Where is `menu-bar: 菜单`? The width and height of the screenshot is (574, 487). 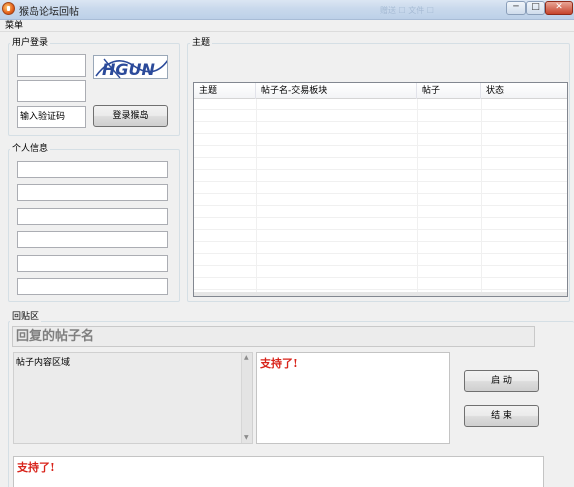 menu-bar: 菜单 is located at coordinates (287, 26).